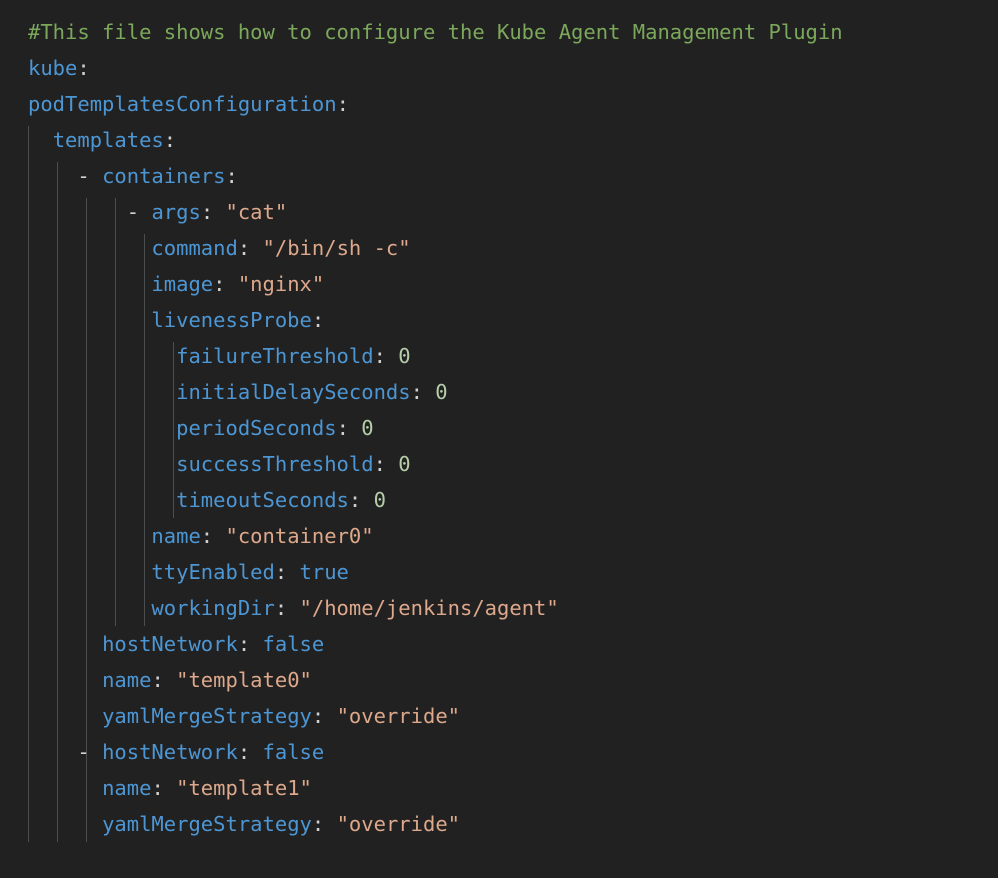 This screenshot has height=878, width=998. I want to click on code-line: name: "template1", so click(513, 788).